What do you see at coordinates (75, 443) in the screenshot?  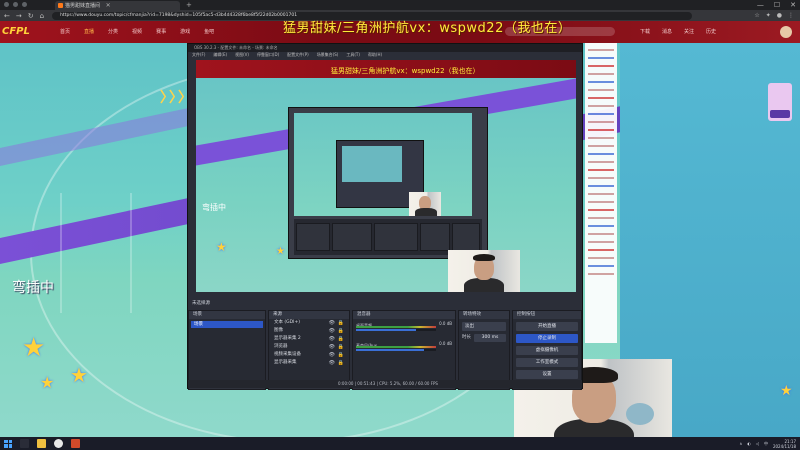 I see `obs-taskbar-icon` at bounding box center [75, 443].